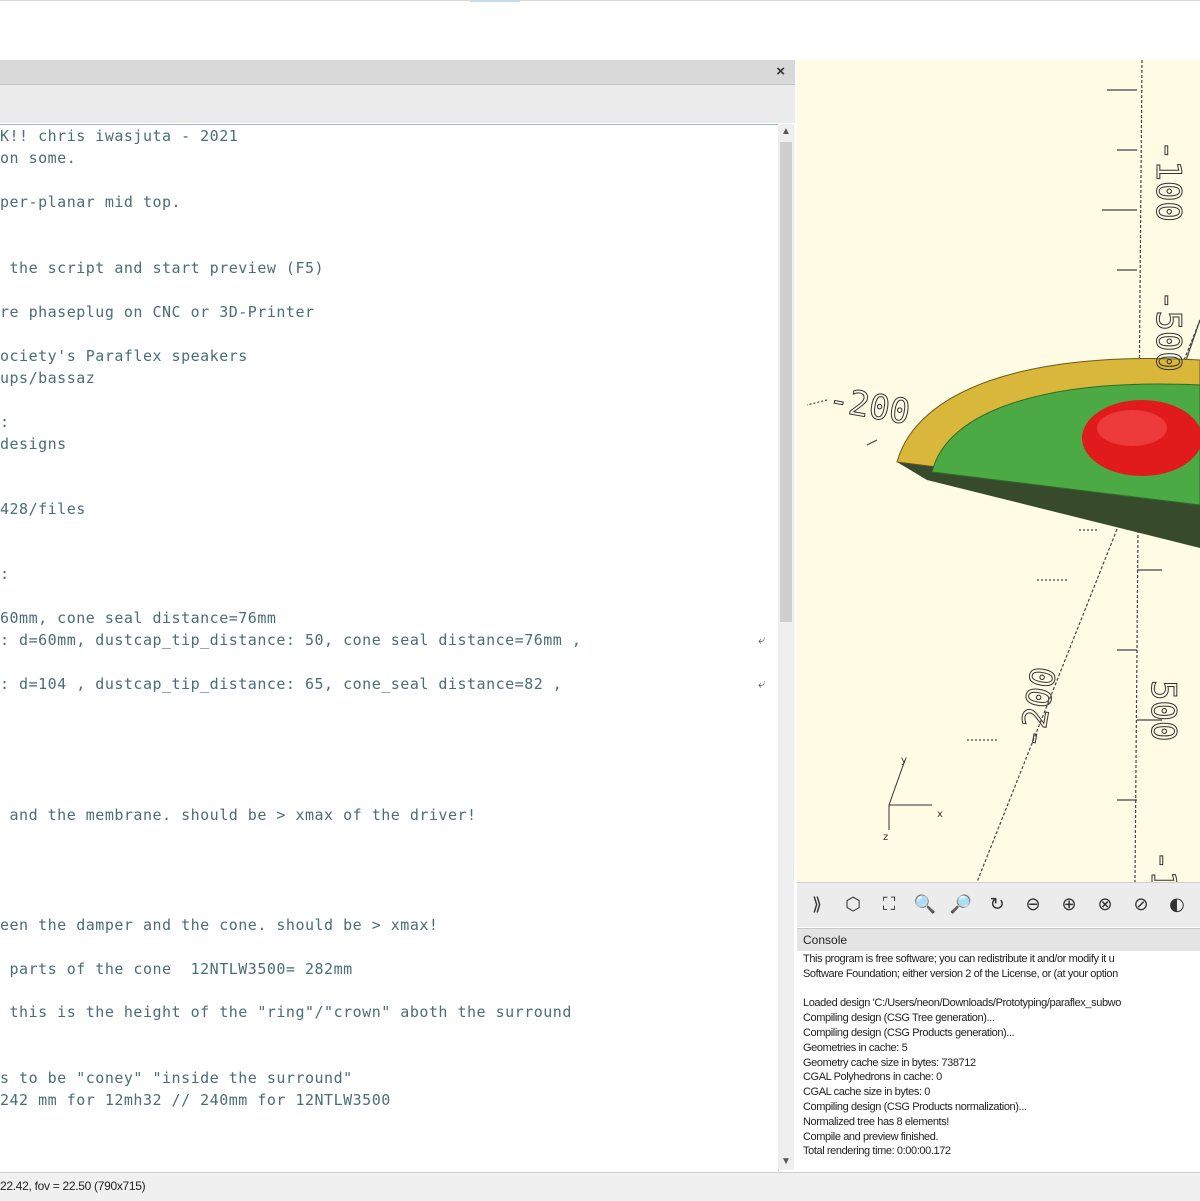  I want to click on zoom-out-icon: 🔎, so click(961, 905).